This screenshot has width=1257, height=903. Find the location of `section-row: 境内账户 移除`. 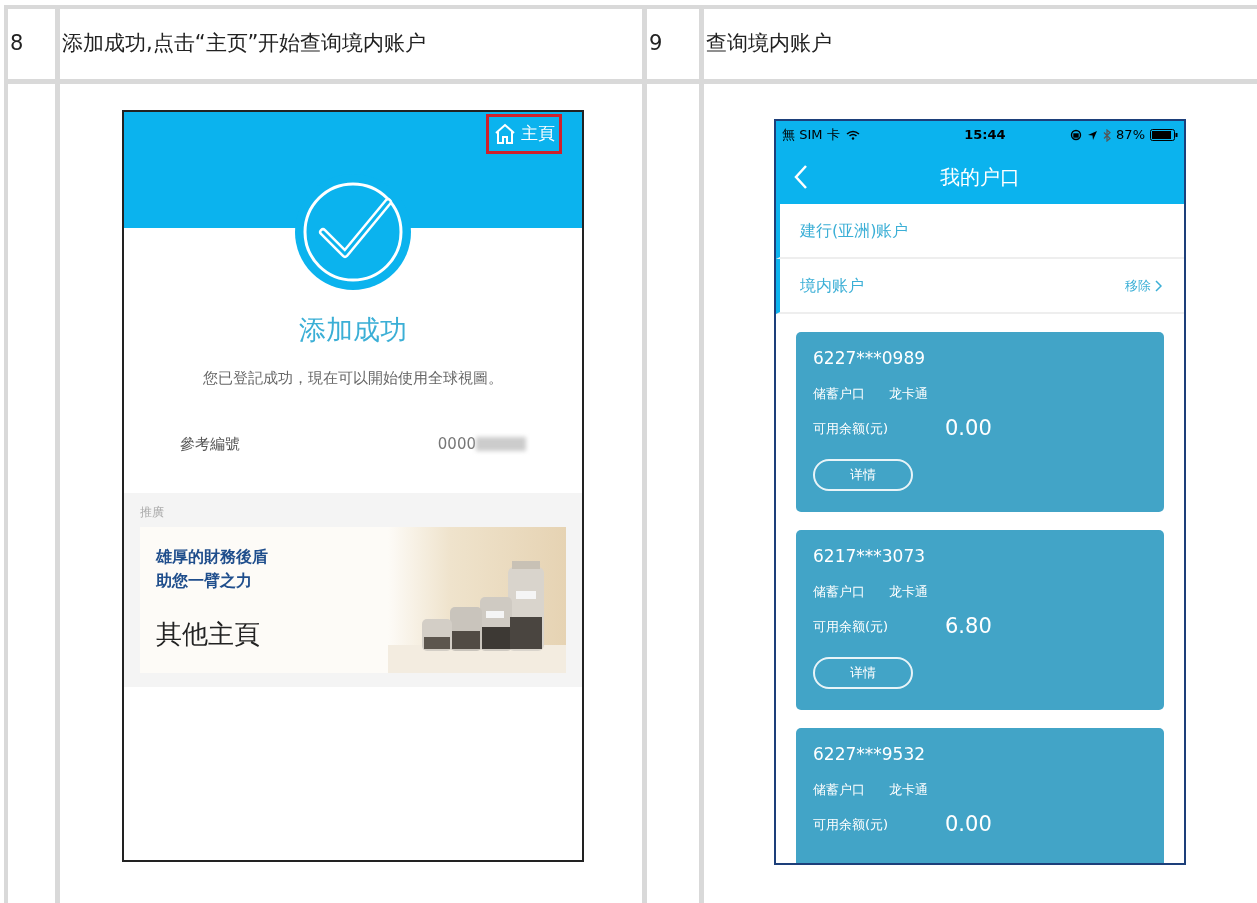

section-row: 境内账户 移除 is located at coordinates (980, 286).